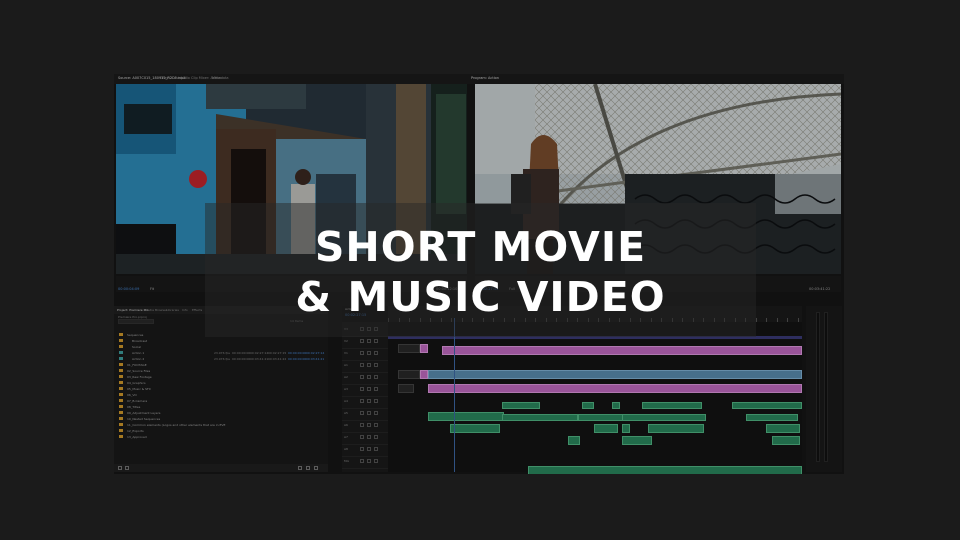 This screenshot has width=960, height=540. I want to click on audio-meters, so click(824, 389).